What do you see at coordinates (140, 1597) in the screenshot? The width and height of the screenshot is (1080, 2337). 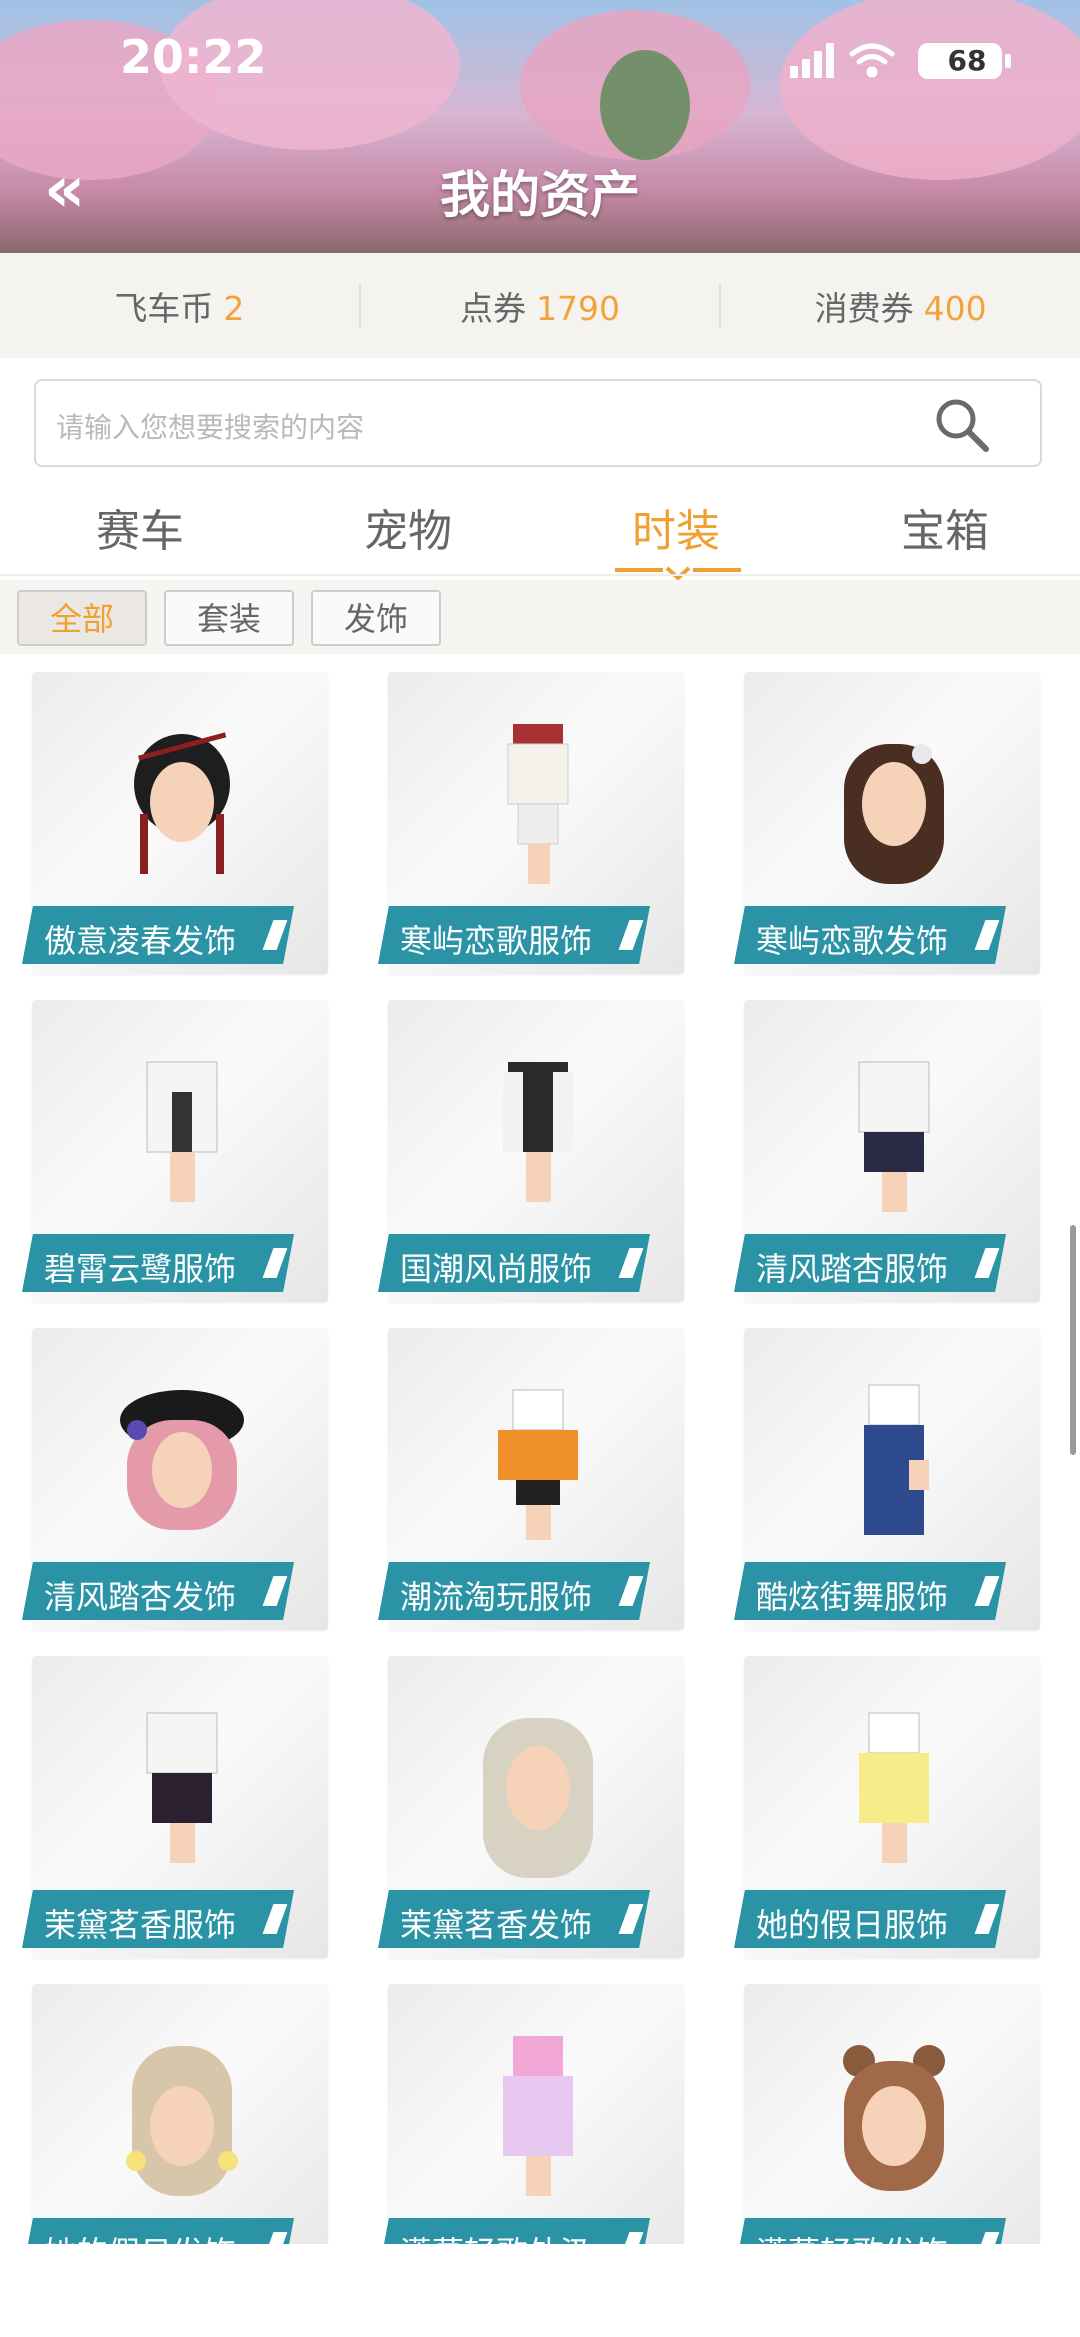 I see `item-name: 清风踏杏发饰` at bounding box center [140, 1597].